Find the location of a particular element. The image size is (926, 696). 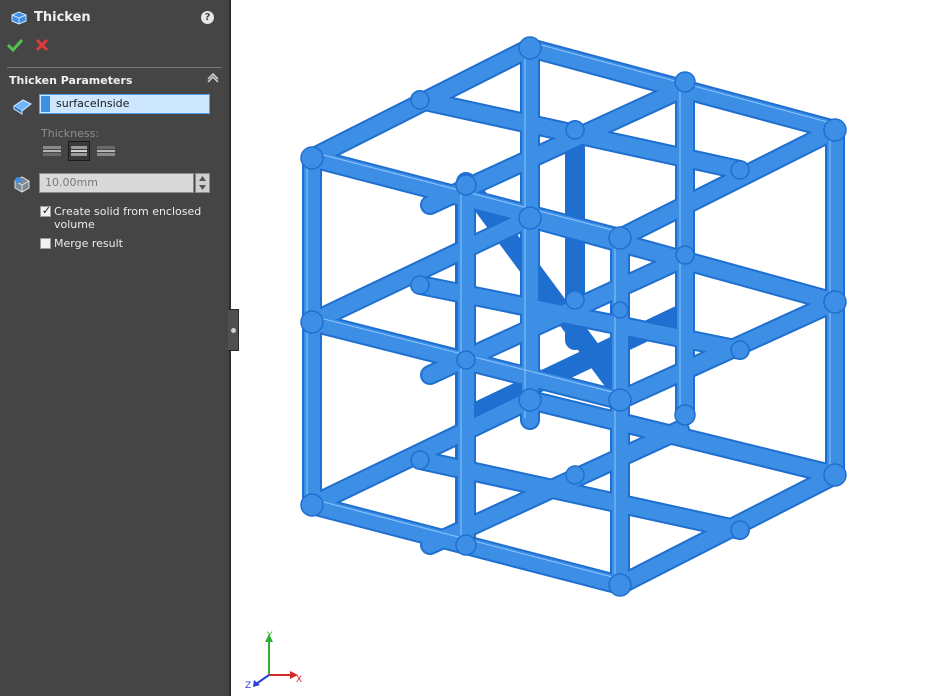

spin-up-icon is located at coordinates (202, 178).